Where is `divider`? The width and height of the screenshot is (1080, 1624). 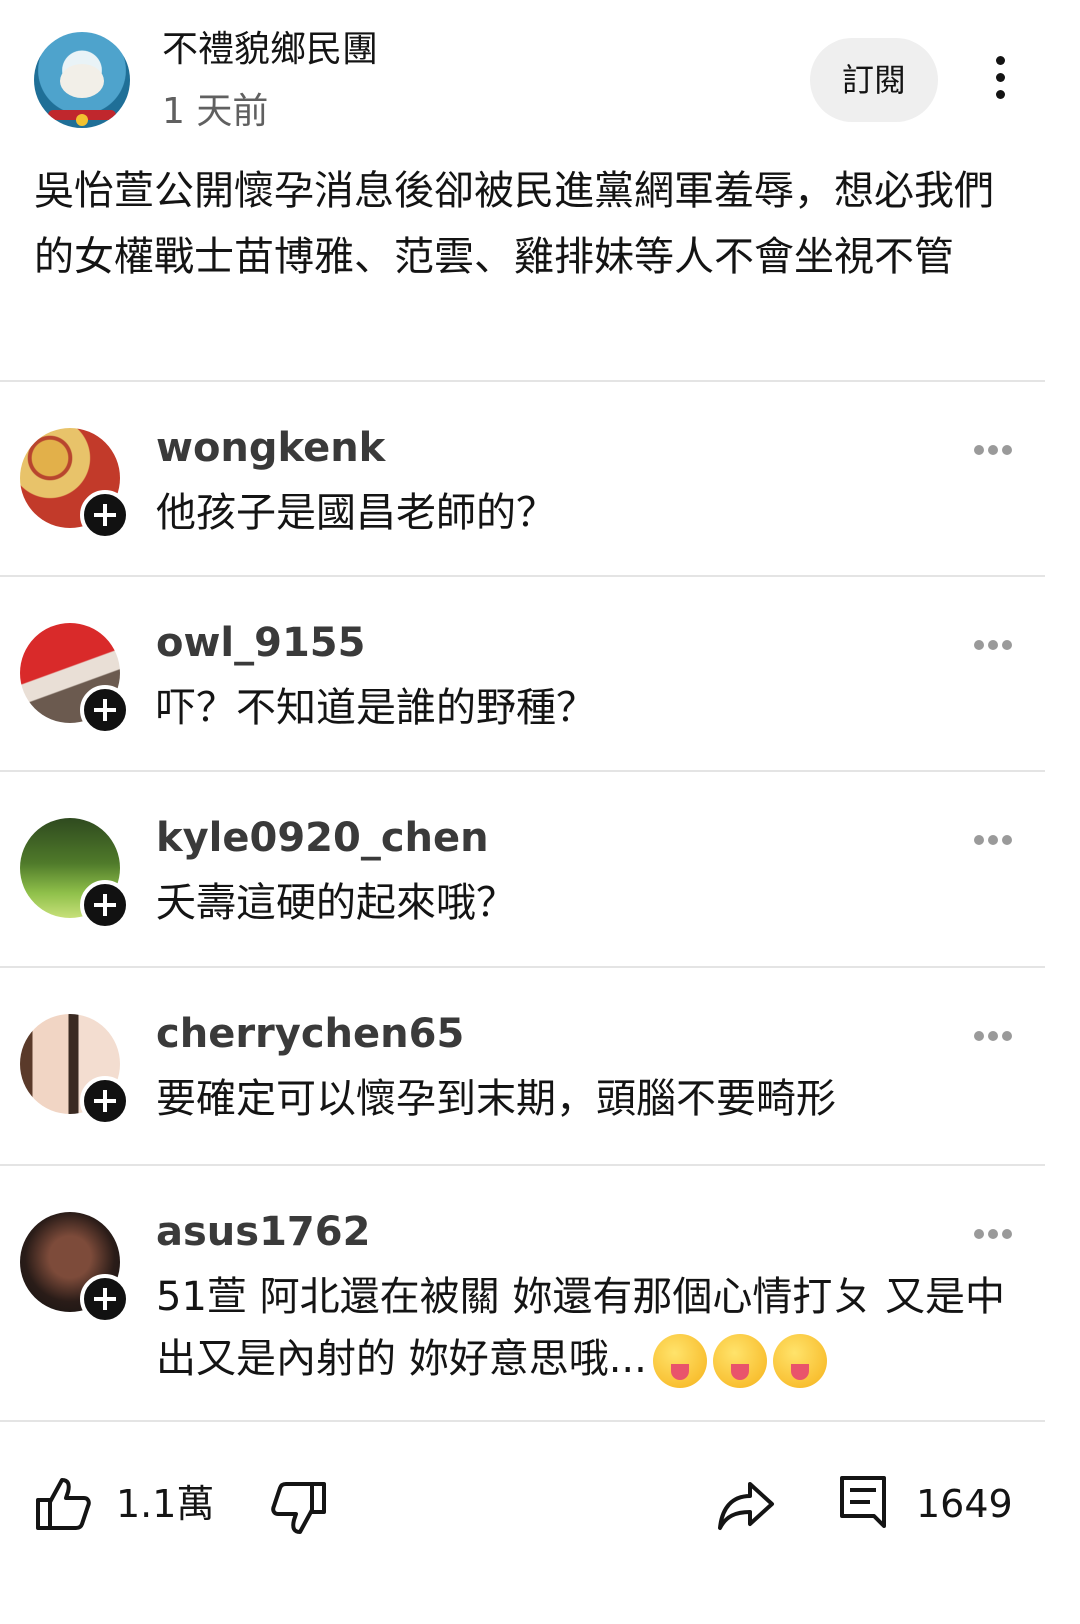 divider is located at coordinates (522, 1421).